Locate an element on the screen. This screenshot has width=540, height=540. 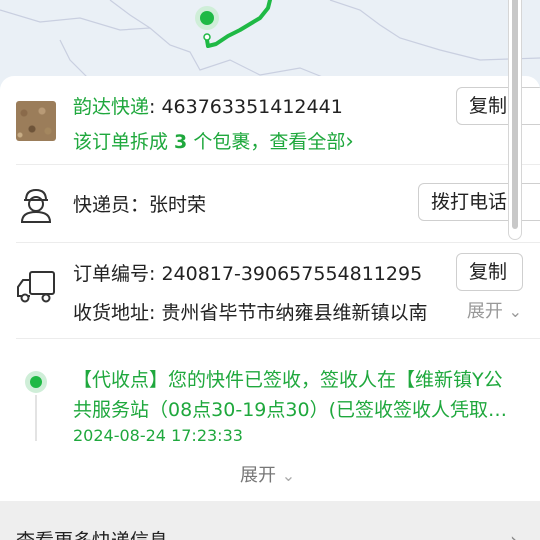
courier-name: 韵达快递 is located at coordinates (111, 107).